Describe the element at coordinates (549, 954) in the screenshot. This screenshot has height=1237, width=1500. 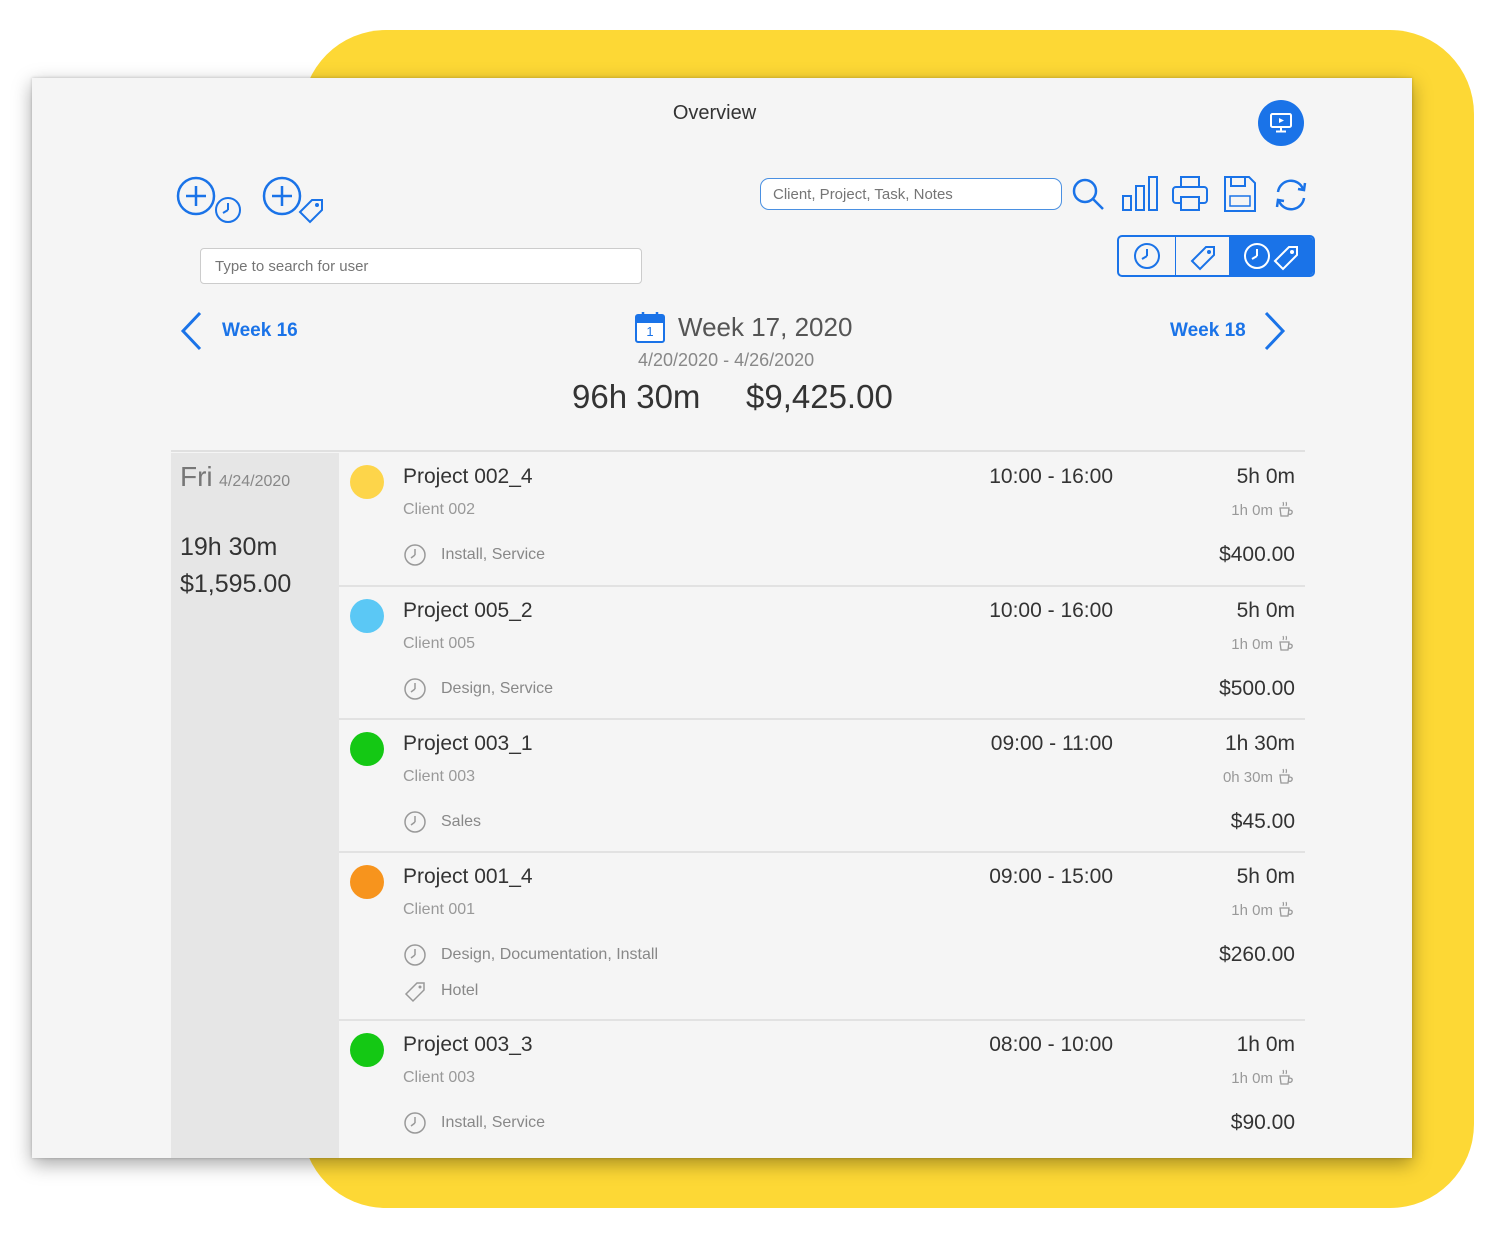
I see `task-names: Design, Documentation, Install` at that location.